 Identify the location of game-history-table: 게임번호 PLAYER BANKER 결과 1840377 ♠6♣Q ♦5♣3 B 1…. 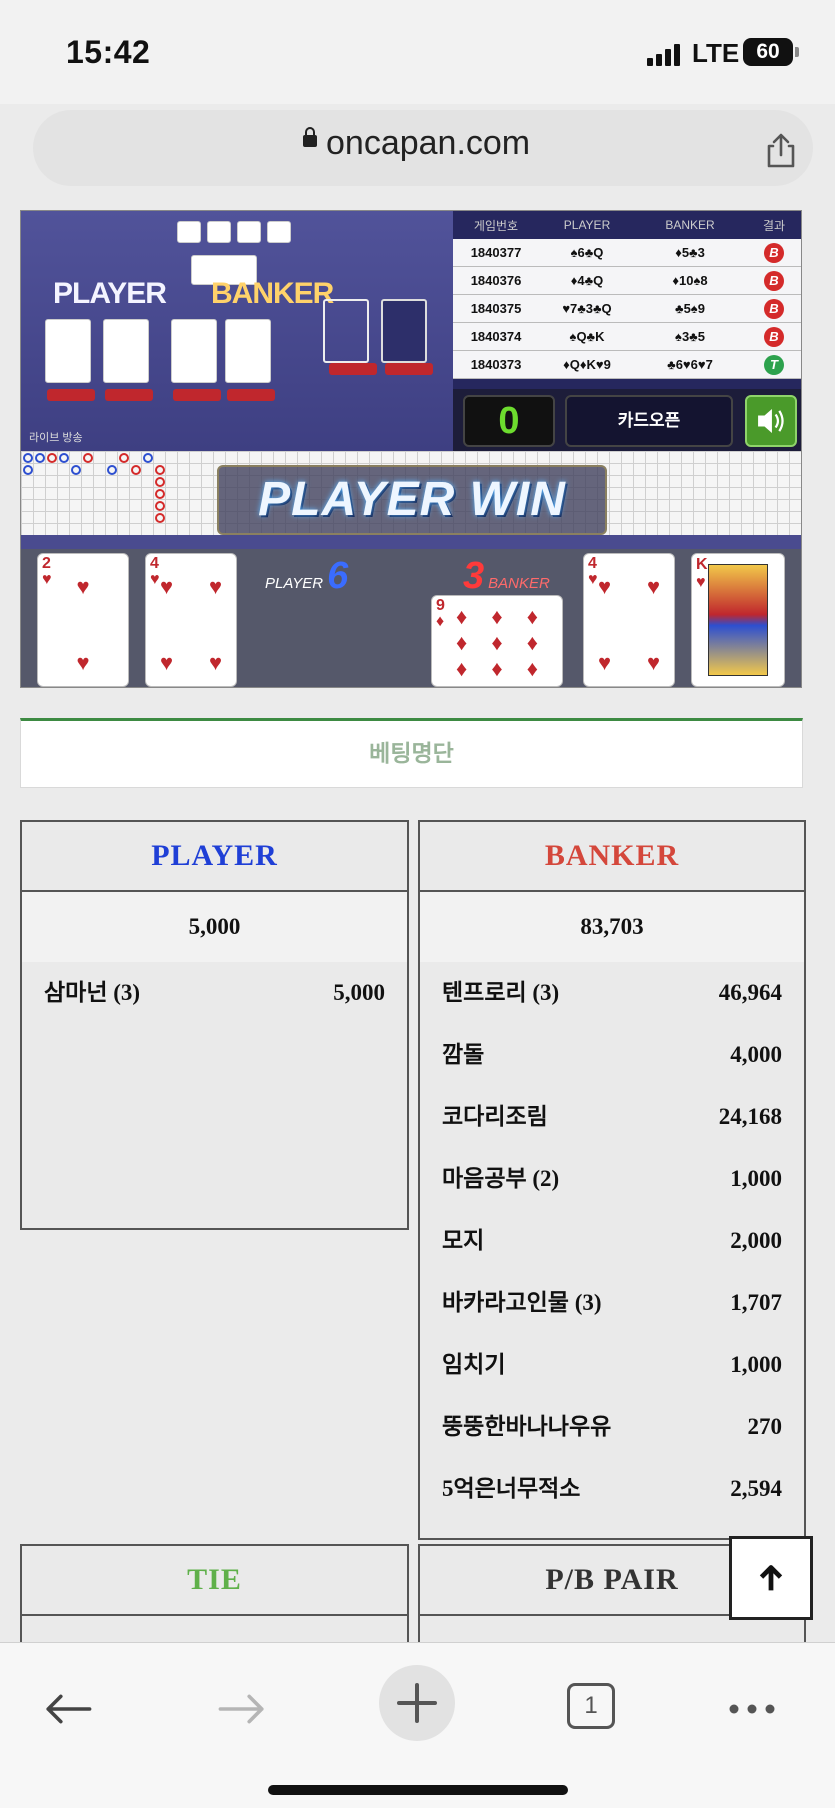
(627, 300).